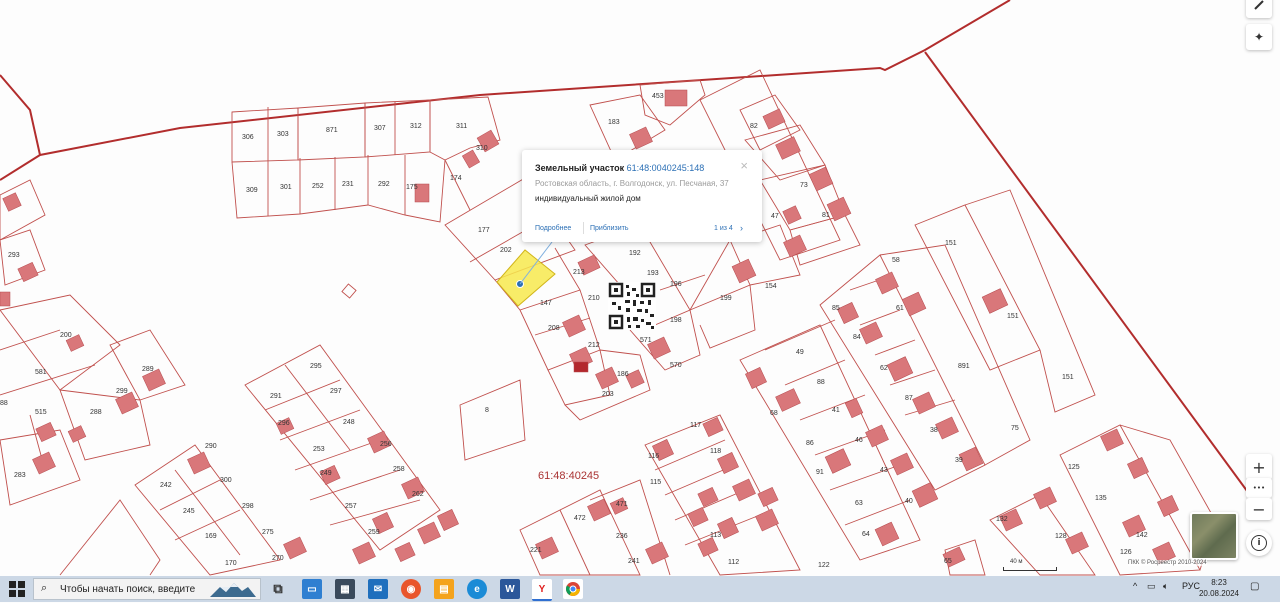 The image size is (1280, 603). I want to click on parcel-number-label: 472, so click(580, 518).